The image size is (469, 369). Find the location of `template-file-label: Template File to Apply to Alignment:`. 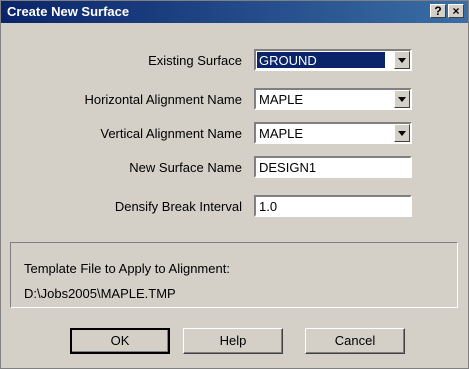

template-file-label: Template File to Apply to Alignment: is located at coordinates (127, 268).